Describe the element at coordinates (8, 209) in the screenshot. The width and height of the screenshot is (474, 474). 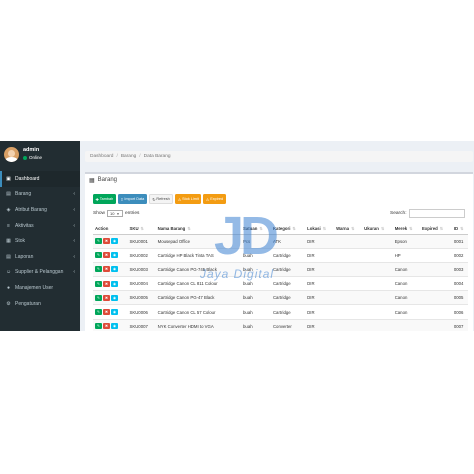
I see `tag-icon: ◈` at that location.